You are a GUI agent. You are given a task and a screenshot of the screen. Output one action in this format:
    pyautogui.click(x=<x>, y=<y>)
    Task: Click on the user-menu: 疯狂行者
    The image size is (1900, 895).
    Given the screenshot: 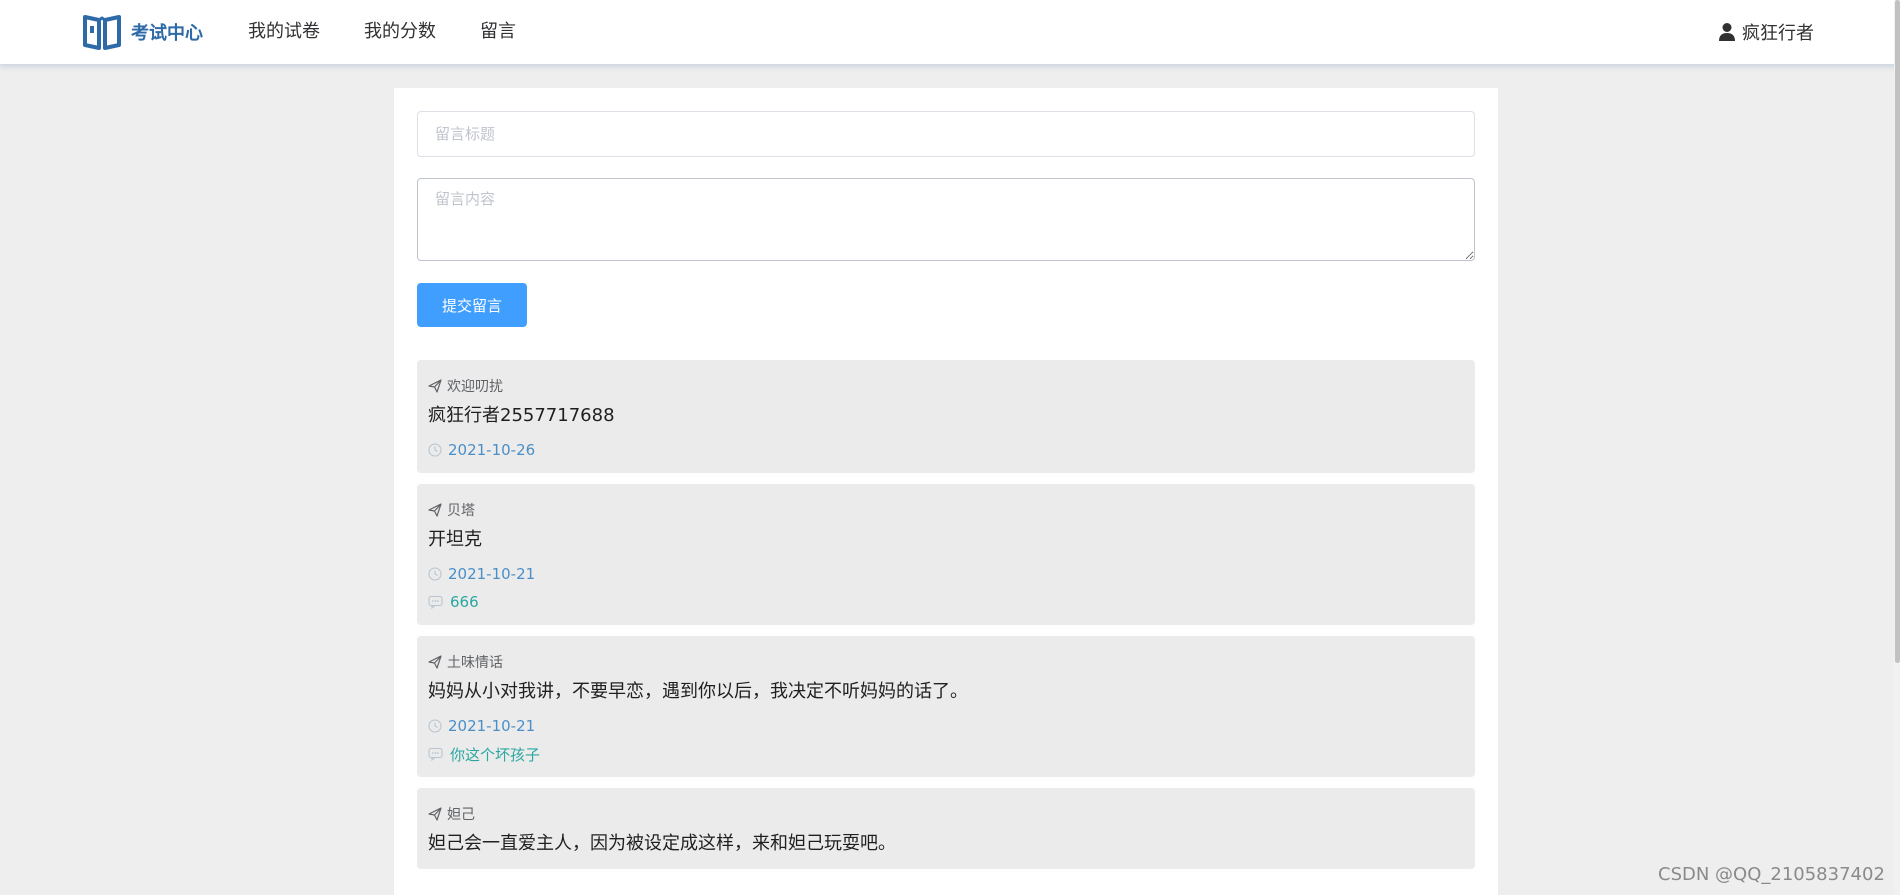 What is the action you would take?
    pyautogui.click(x=1766, y=32)
    